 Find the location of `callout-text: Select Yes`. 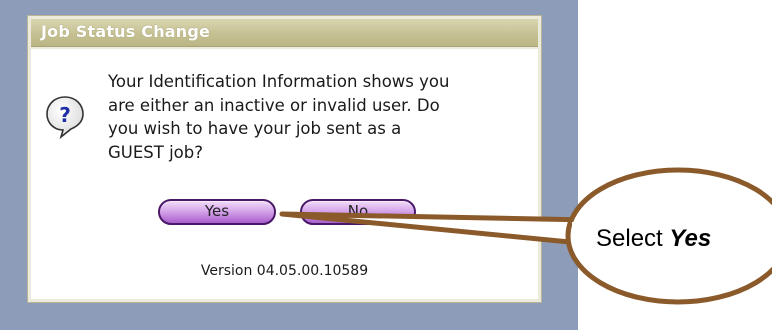

callout-text: Select Yes is located at coordinates (676, 239).